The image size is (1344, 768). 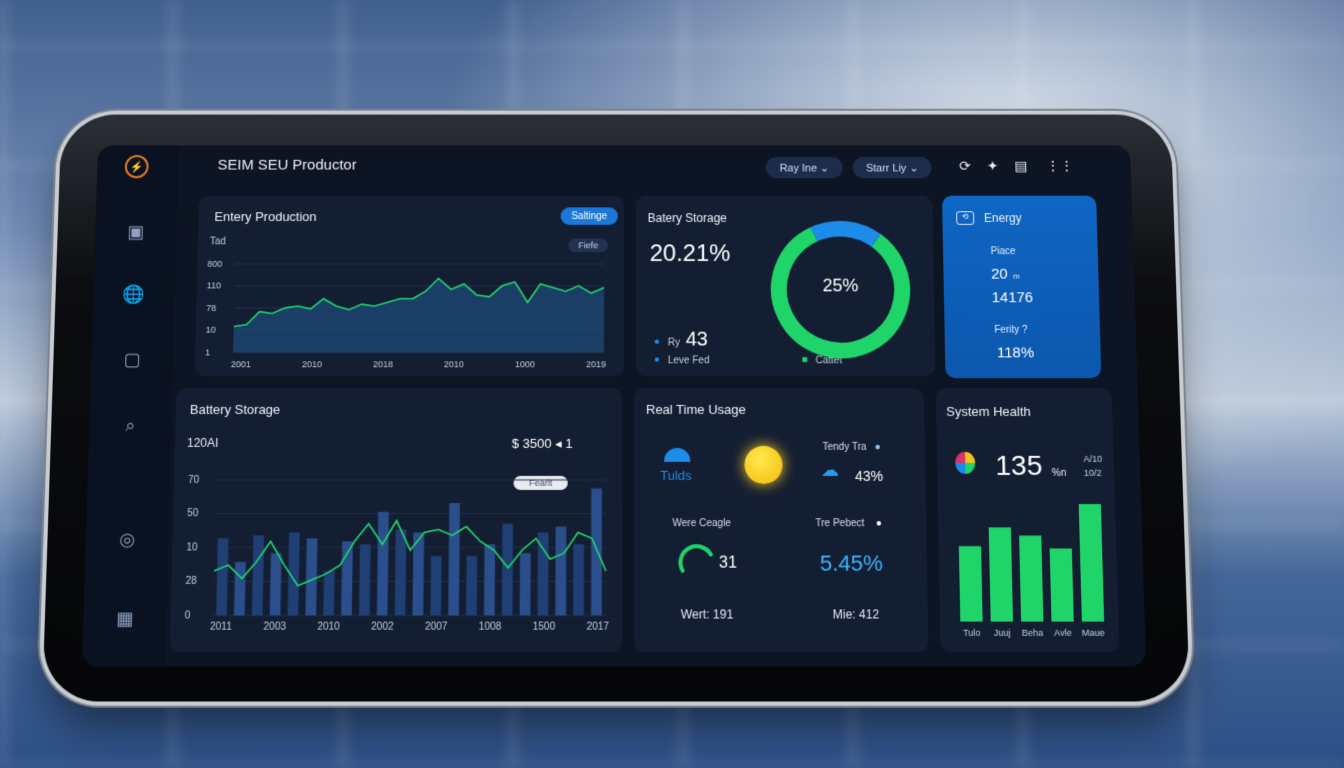 What do you see at coordinates (221, 626) in the screenshot?
I see `x-tick-label: 2011` at bounding box center [221, 626].